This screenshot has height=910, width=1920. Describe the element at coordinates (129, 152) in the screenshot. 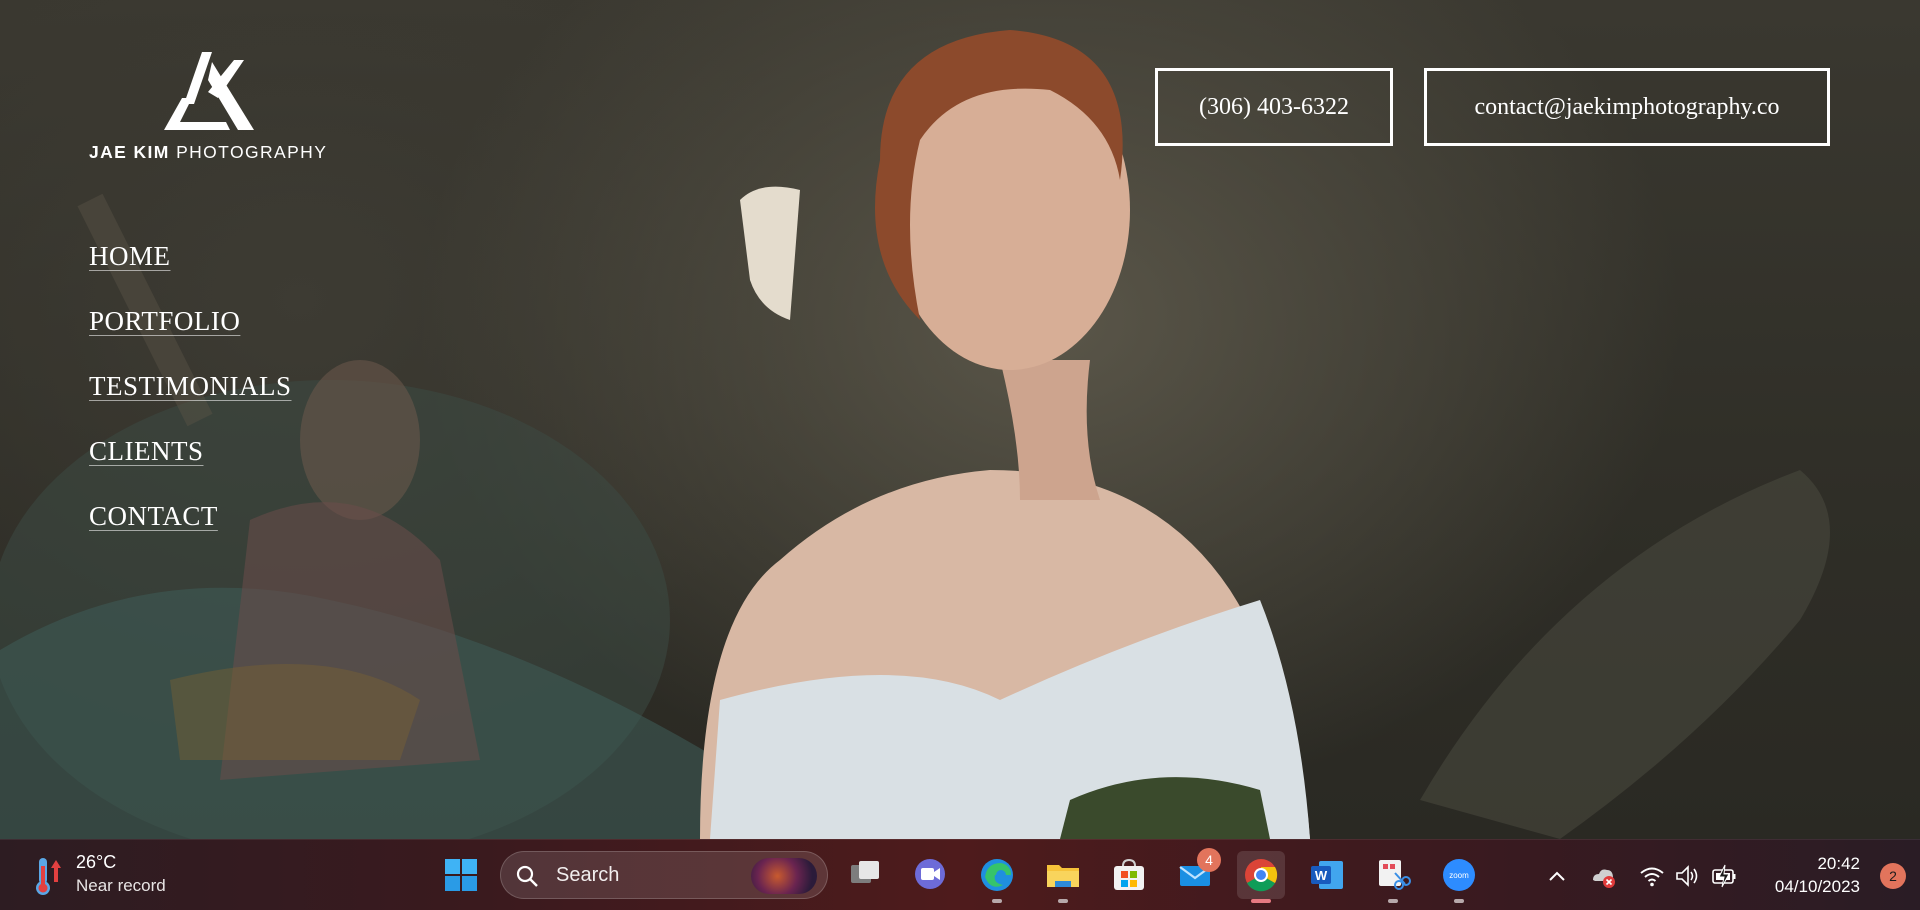

I see `logo-brand-bold: JAE KIM` at that location.